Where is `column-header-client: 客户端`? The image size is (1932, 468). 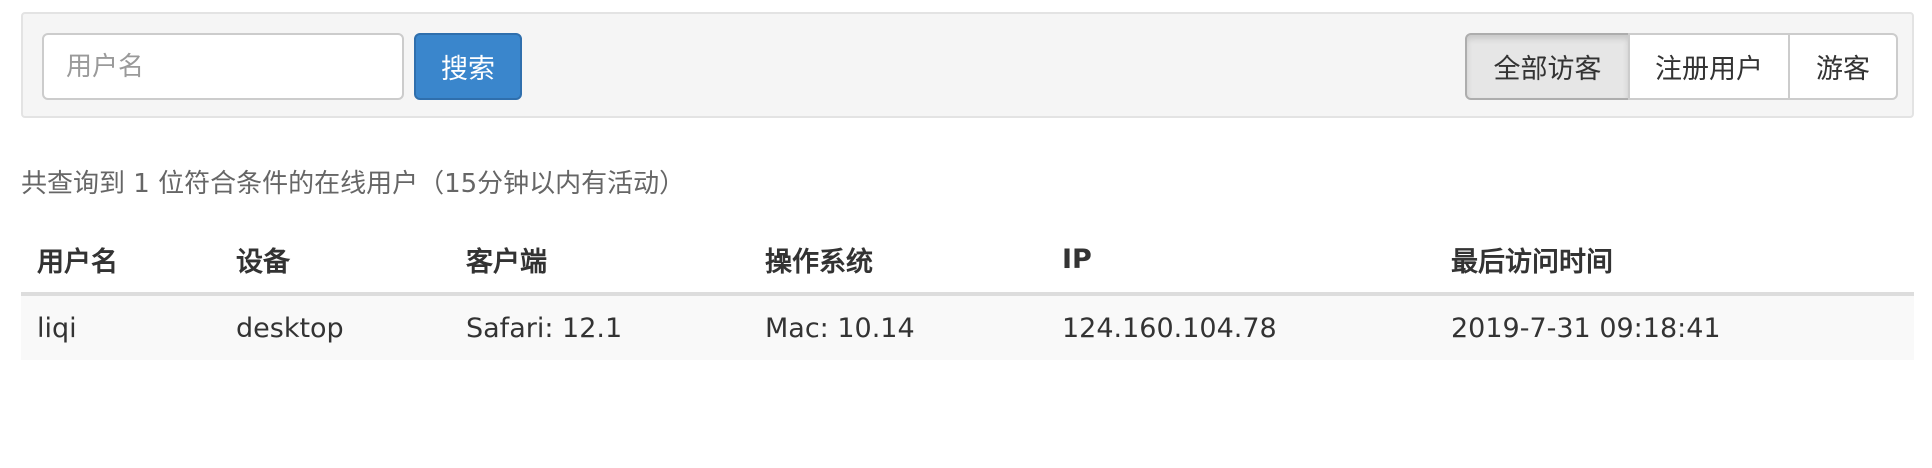 column-header-client: 客户端 is located at coordinates (506, 262).